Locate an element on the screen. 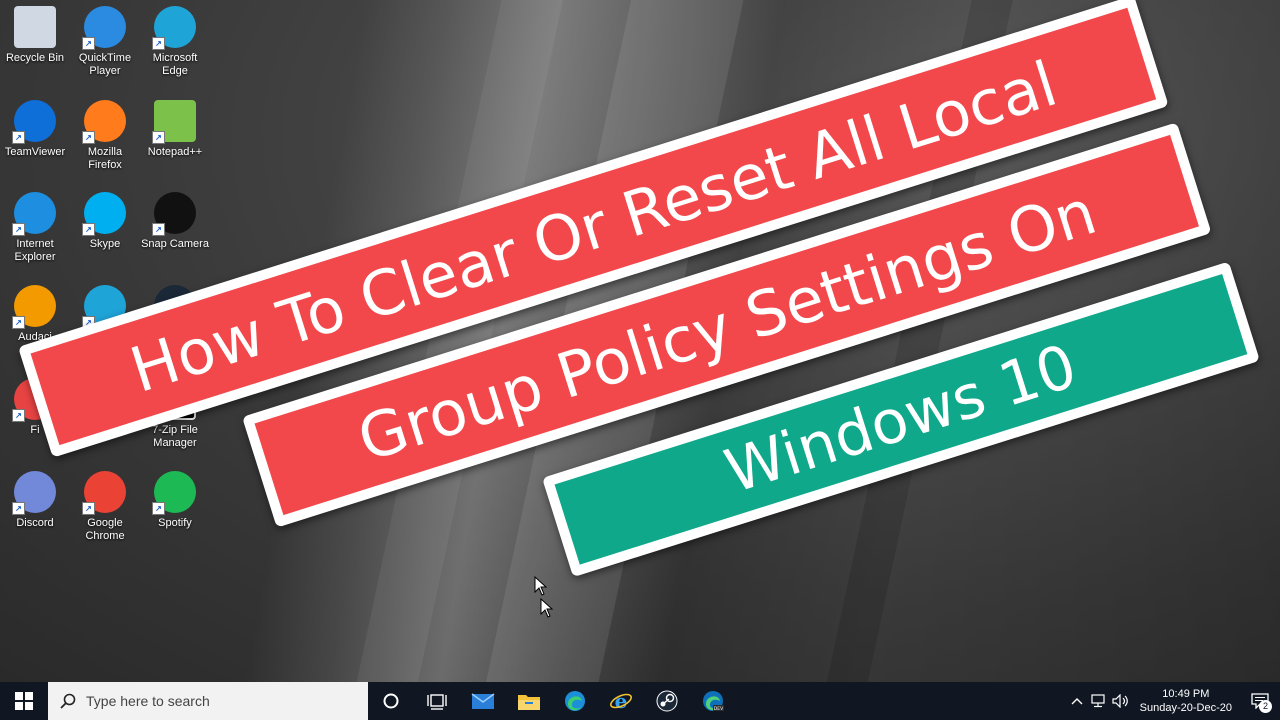 This screenshot has height=720, width=1280. desktop-icon: ↗ Discord is located at coordinates (35, 500).